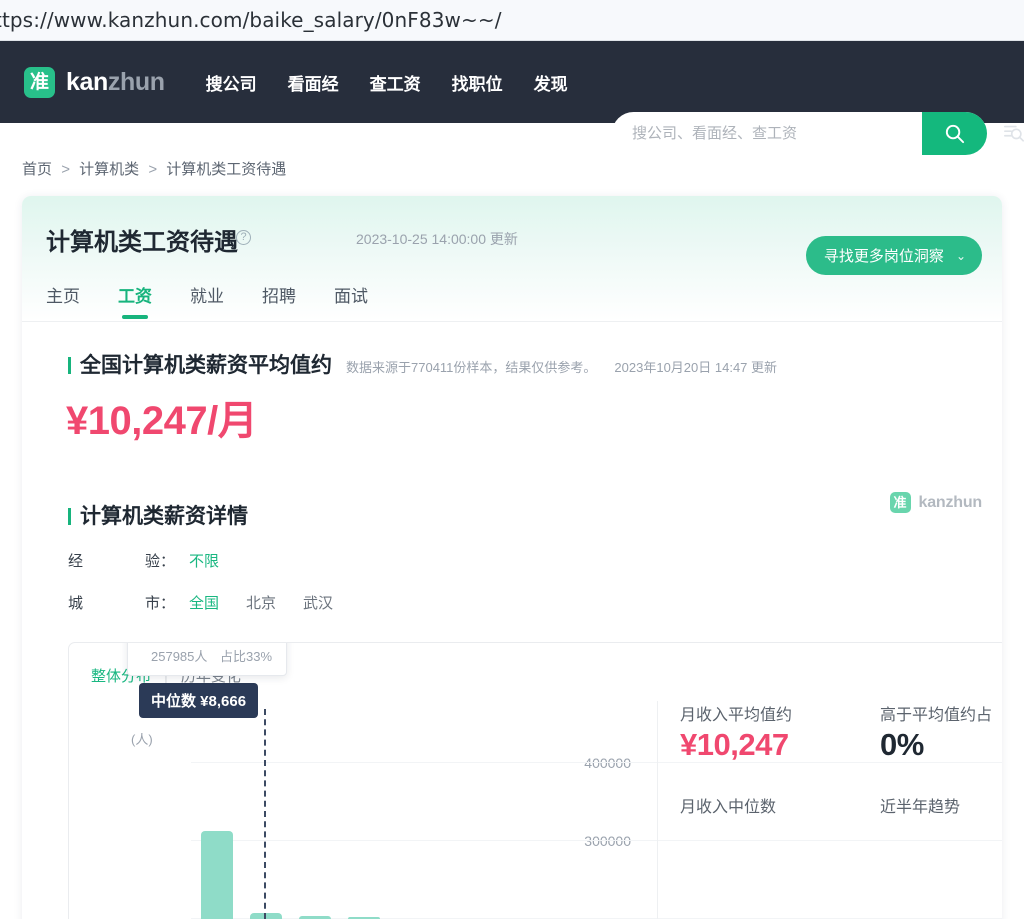  What do you see at coordinates (231, 82) in the screenshot?
I see `nav-item-search-company: 搜公司` at bounding box center [231, 82].